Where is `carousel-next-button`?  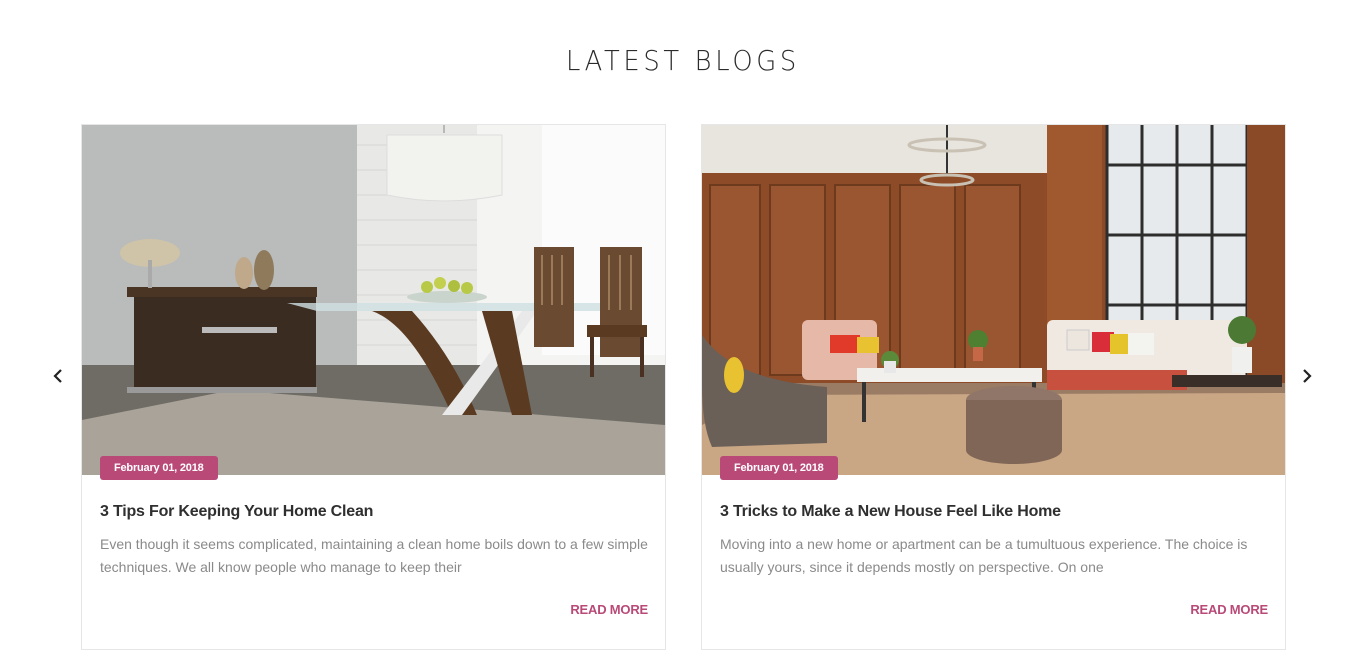 carousel-next-button is located at coordinates (1307, 376).